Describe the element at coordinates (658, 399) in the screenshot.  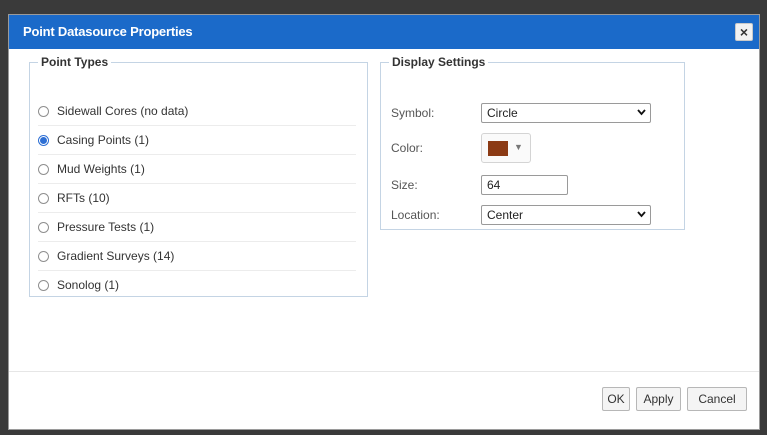
I see `apply-button: Apply` at that location.